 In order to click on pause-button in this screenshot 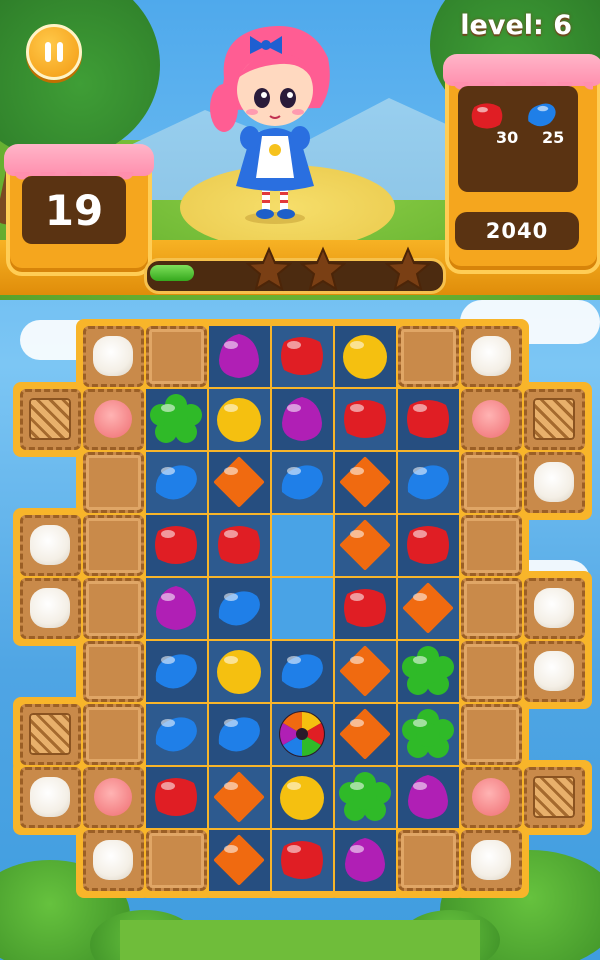, I will do `click(54, 52)`.